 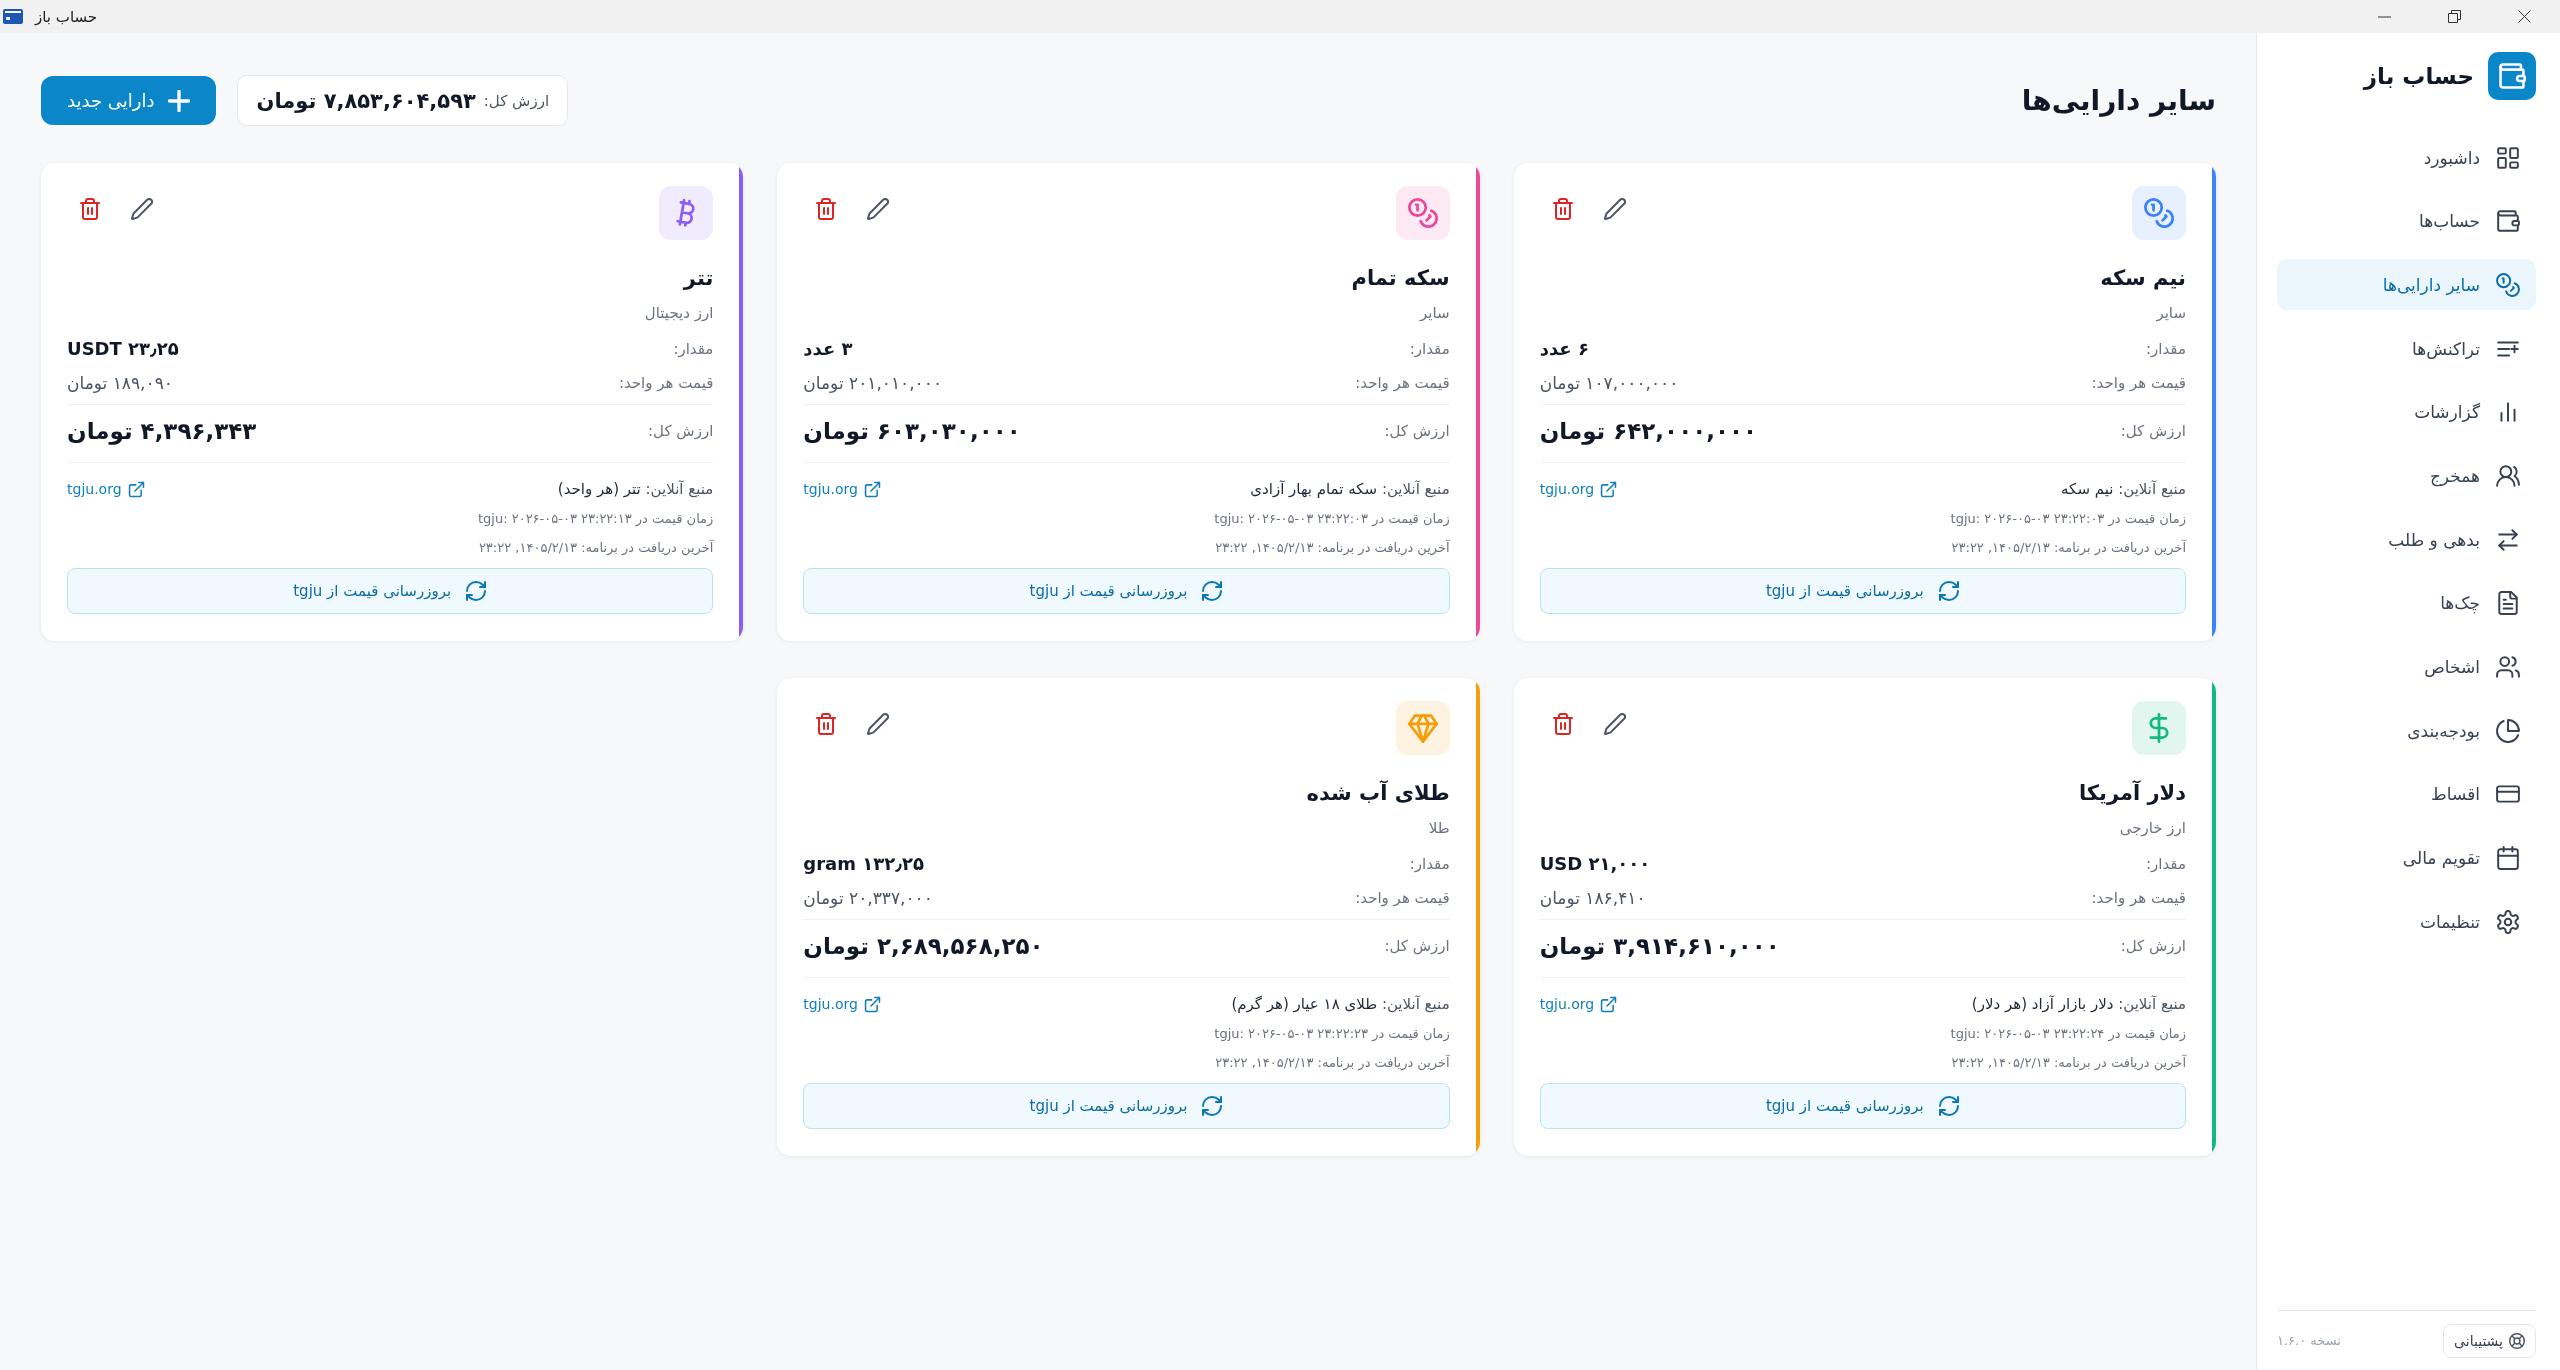 I want to click on asset-name: دلار آمریکا, so click(x=2131, y=793).